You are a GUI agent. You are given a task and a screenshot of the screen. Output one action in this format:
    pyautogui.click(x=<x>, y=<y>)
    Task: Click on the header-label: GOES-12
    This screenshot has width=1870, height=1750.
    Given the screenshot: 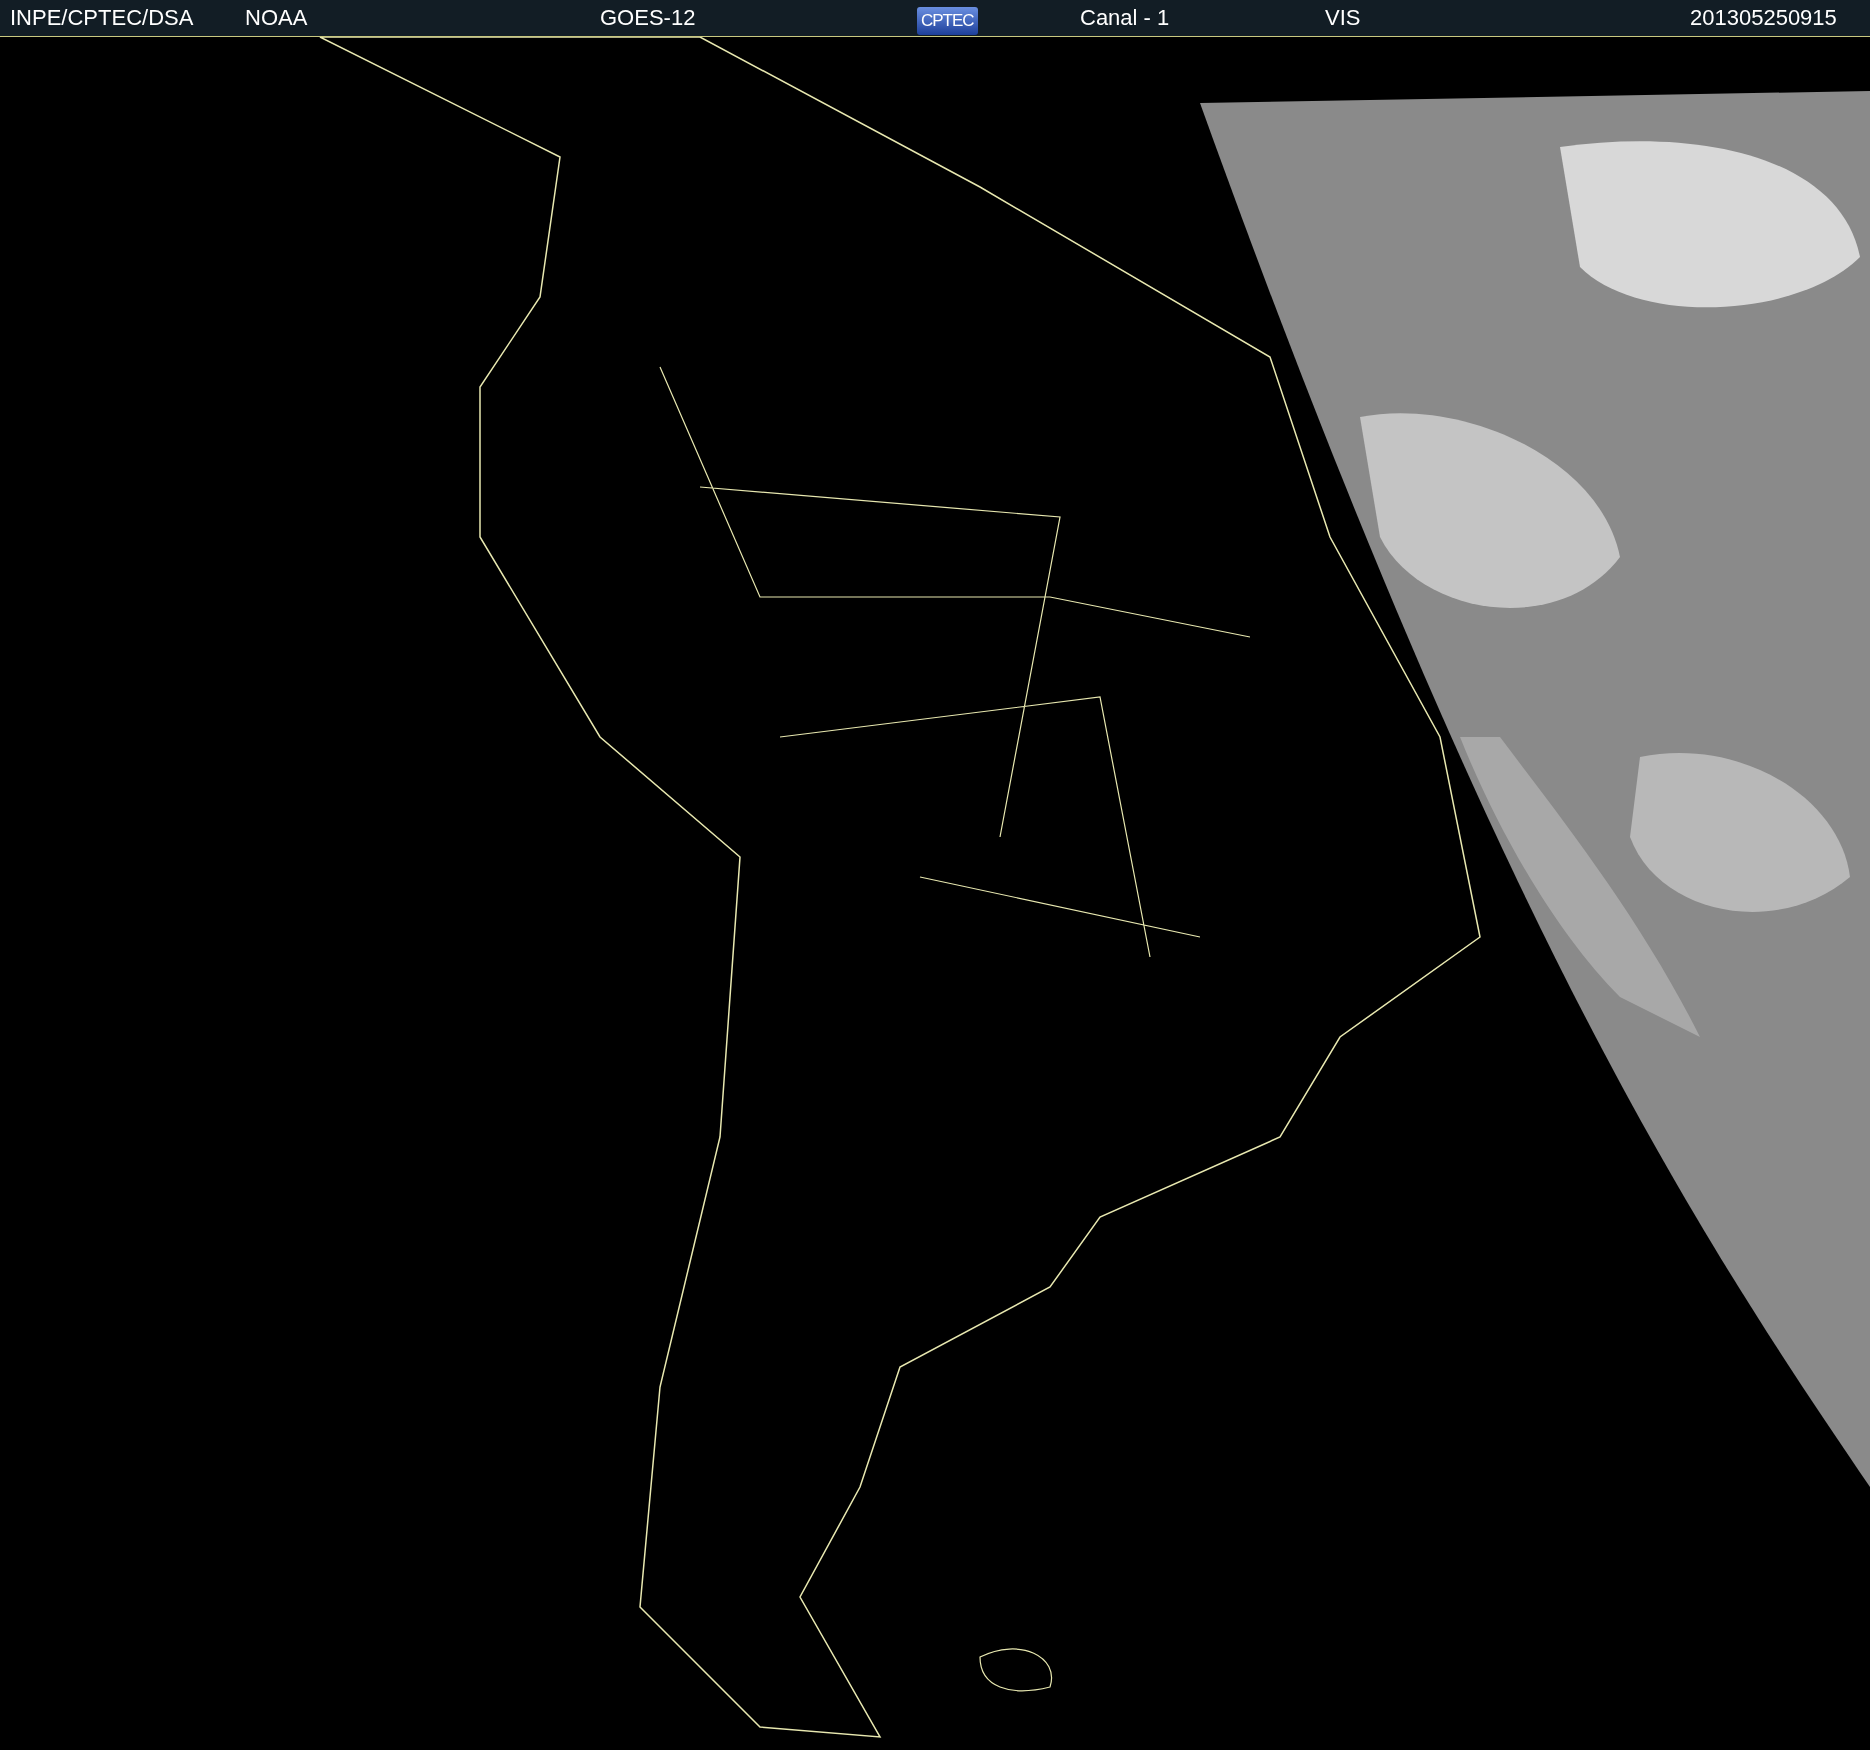 What is the action you would take?
    pyautogui.click(x=648, y=17)
    